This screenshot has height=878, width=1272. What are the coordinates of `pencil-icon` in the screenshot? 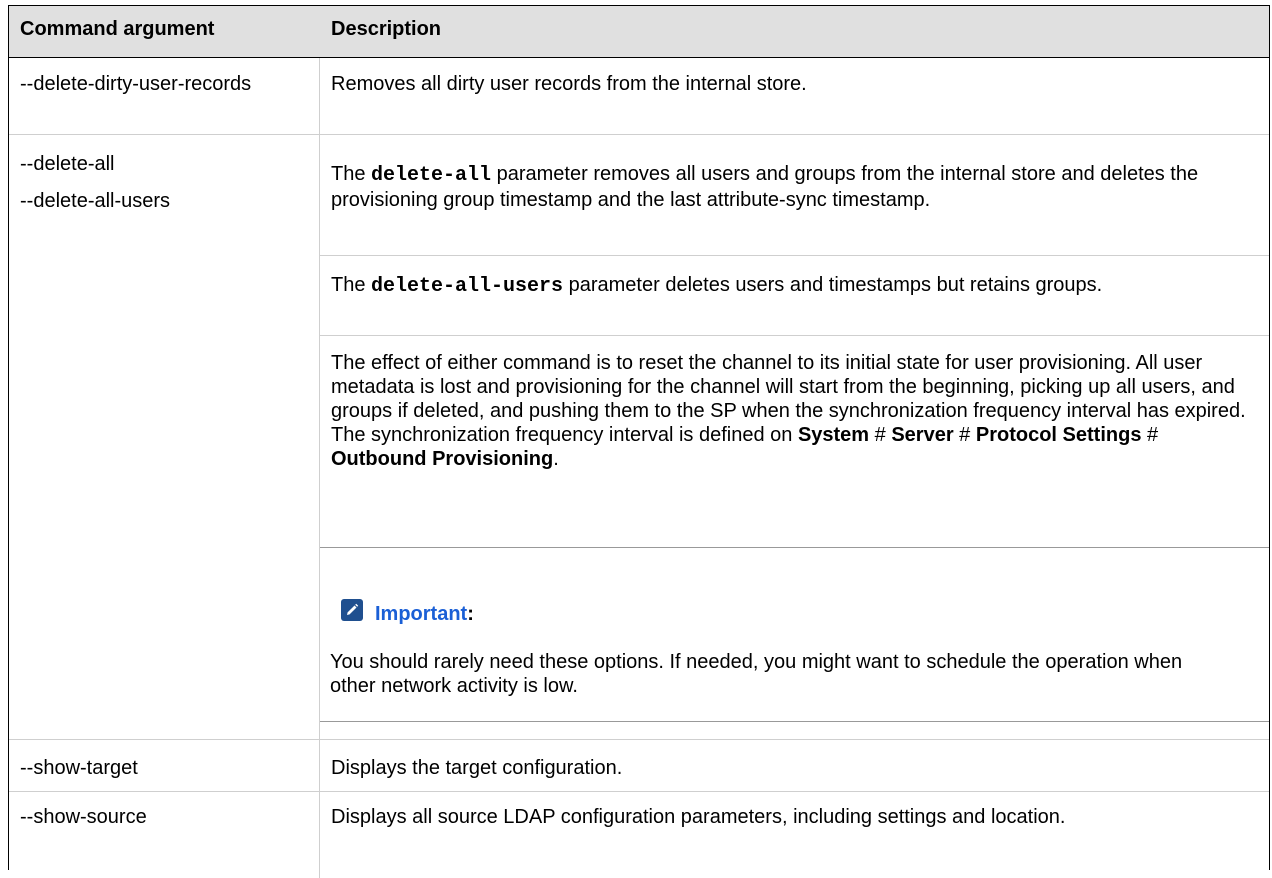 It's located at (352, 610).